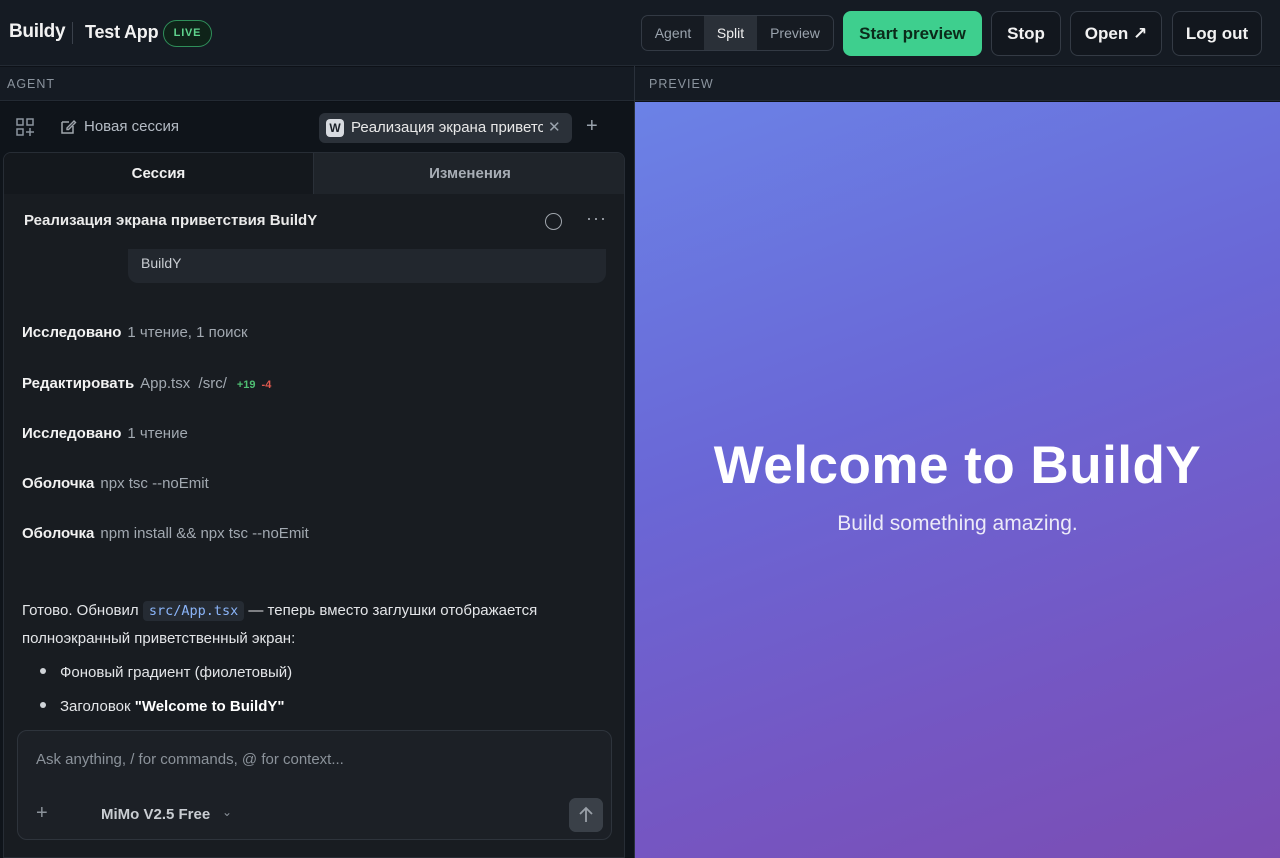  What do you see at coordinates (193, 611) in the screenshot?
I see `inline-code: src/App.tsx` at bounding box center [193, 611].